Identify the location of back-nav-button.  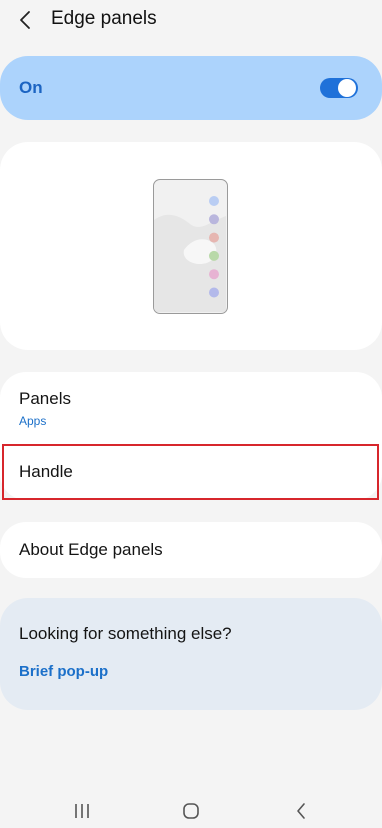
(301, 811).